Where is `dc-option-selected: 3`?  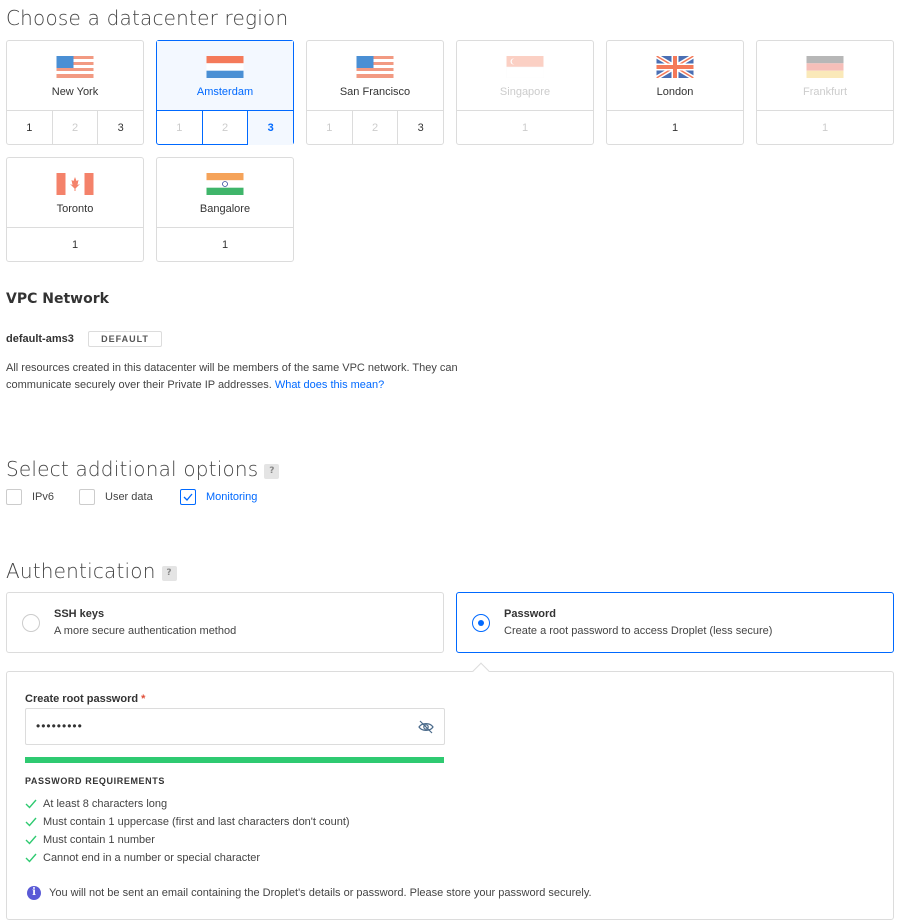 dc-option-selected: 3 is located at coordinates (271, 128).